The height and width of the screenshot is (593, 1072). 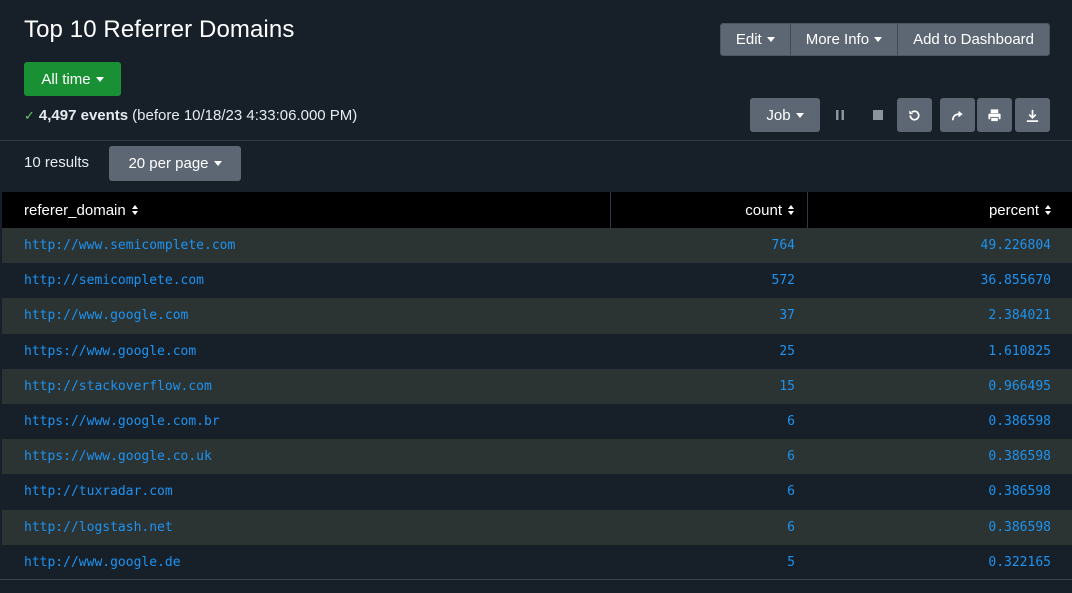 I want to click on referer-domain-cell: http://semicomplete.com, so click(x=306, y=280).